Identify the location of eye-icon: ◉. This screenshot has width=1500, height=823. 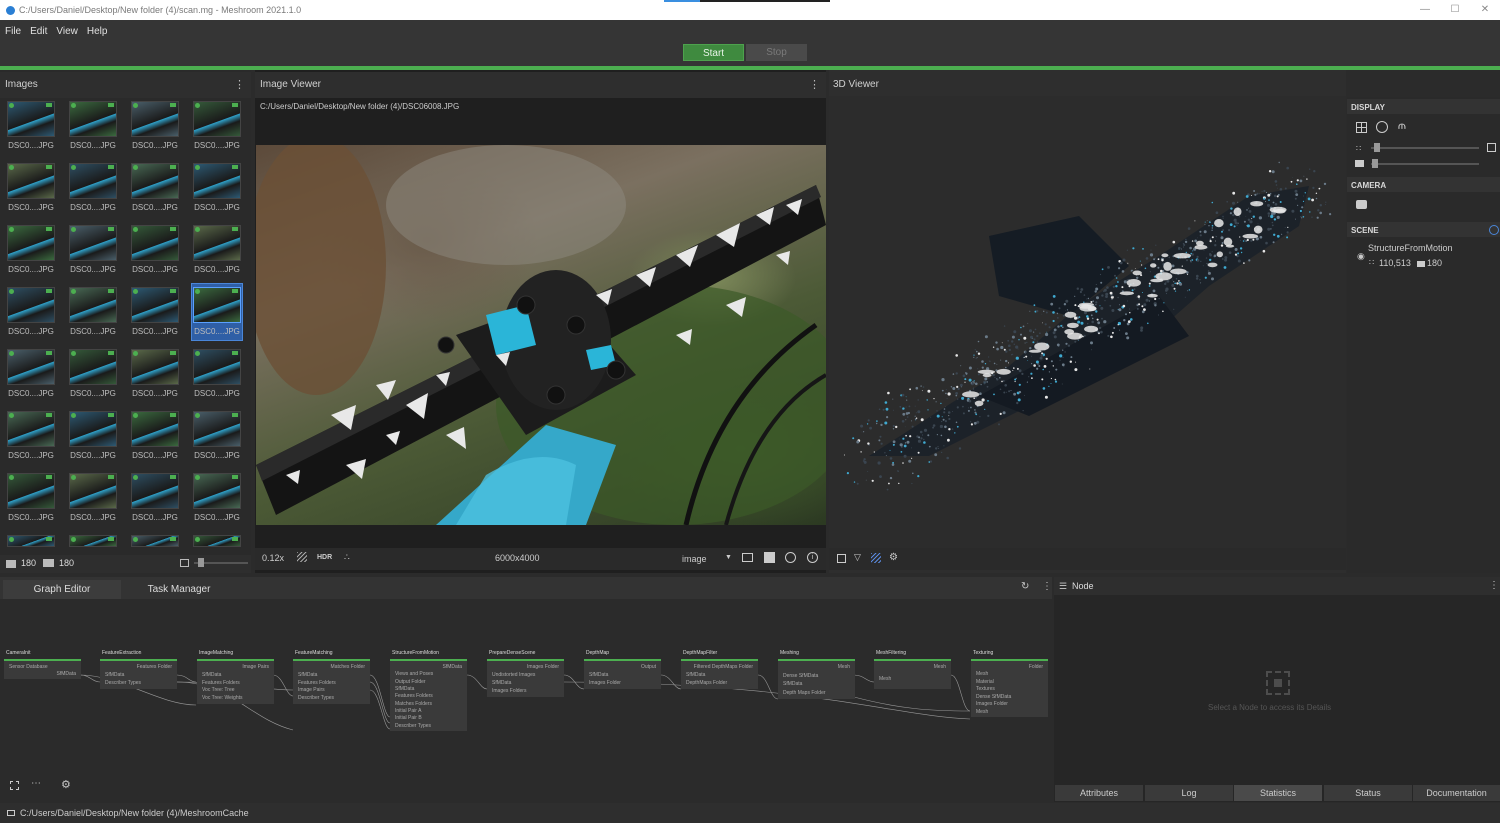
(1361, 256).